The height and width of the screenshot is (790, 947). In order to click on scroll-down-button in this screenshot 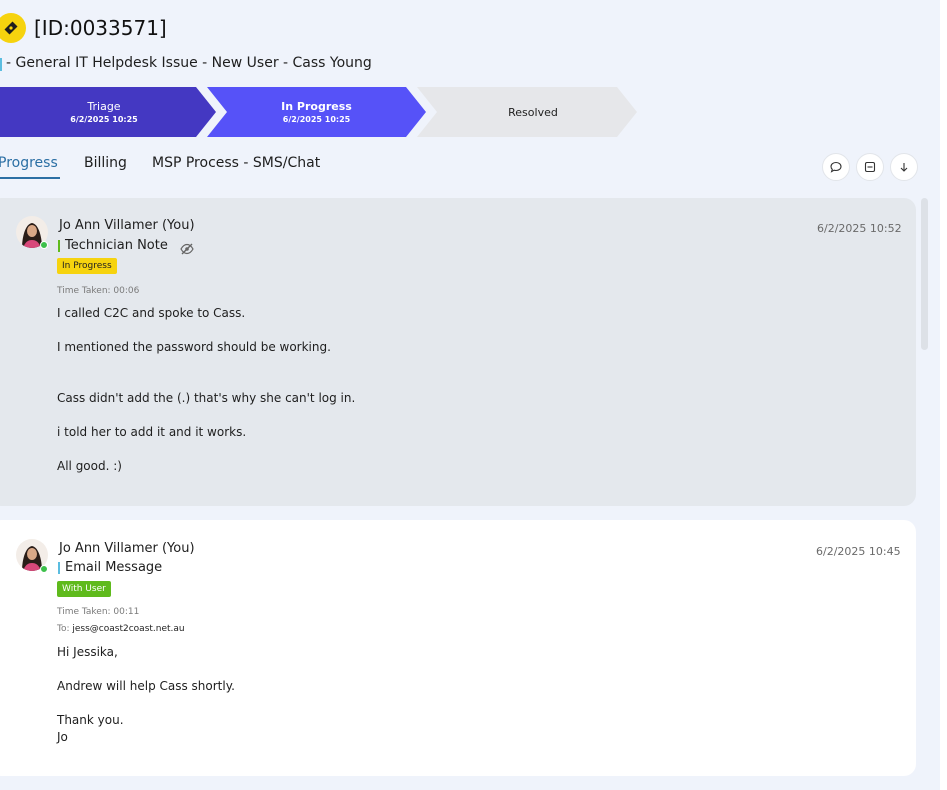, I will do `click(904, 167)`.